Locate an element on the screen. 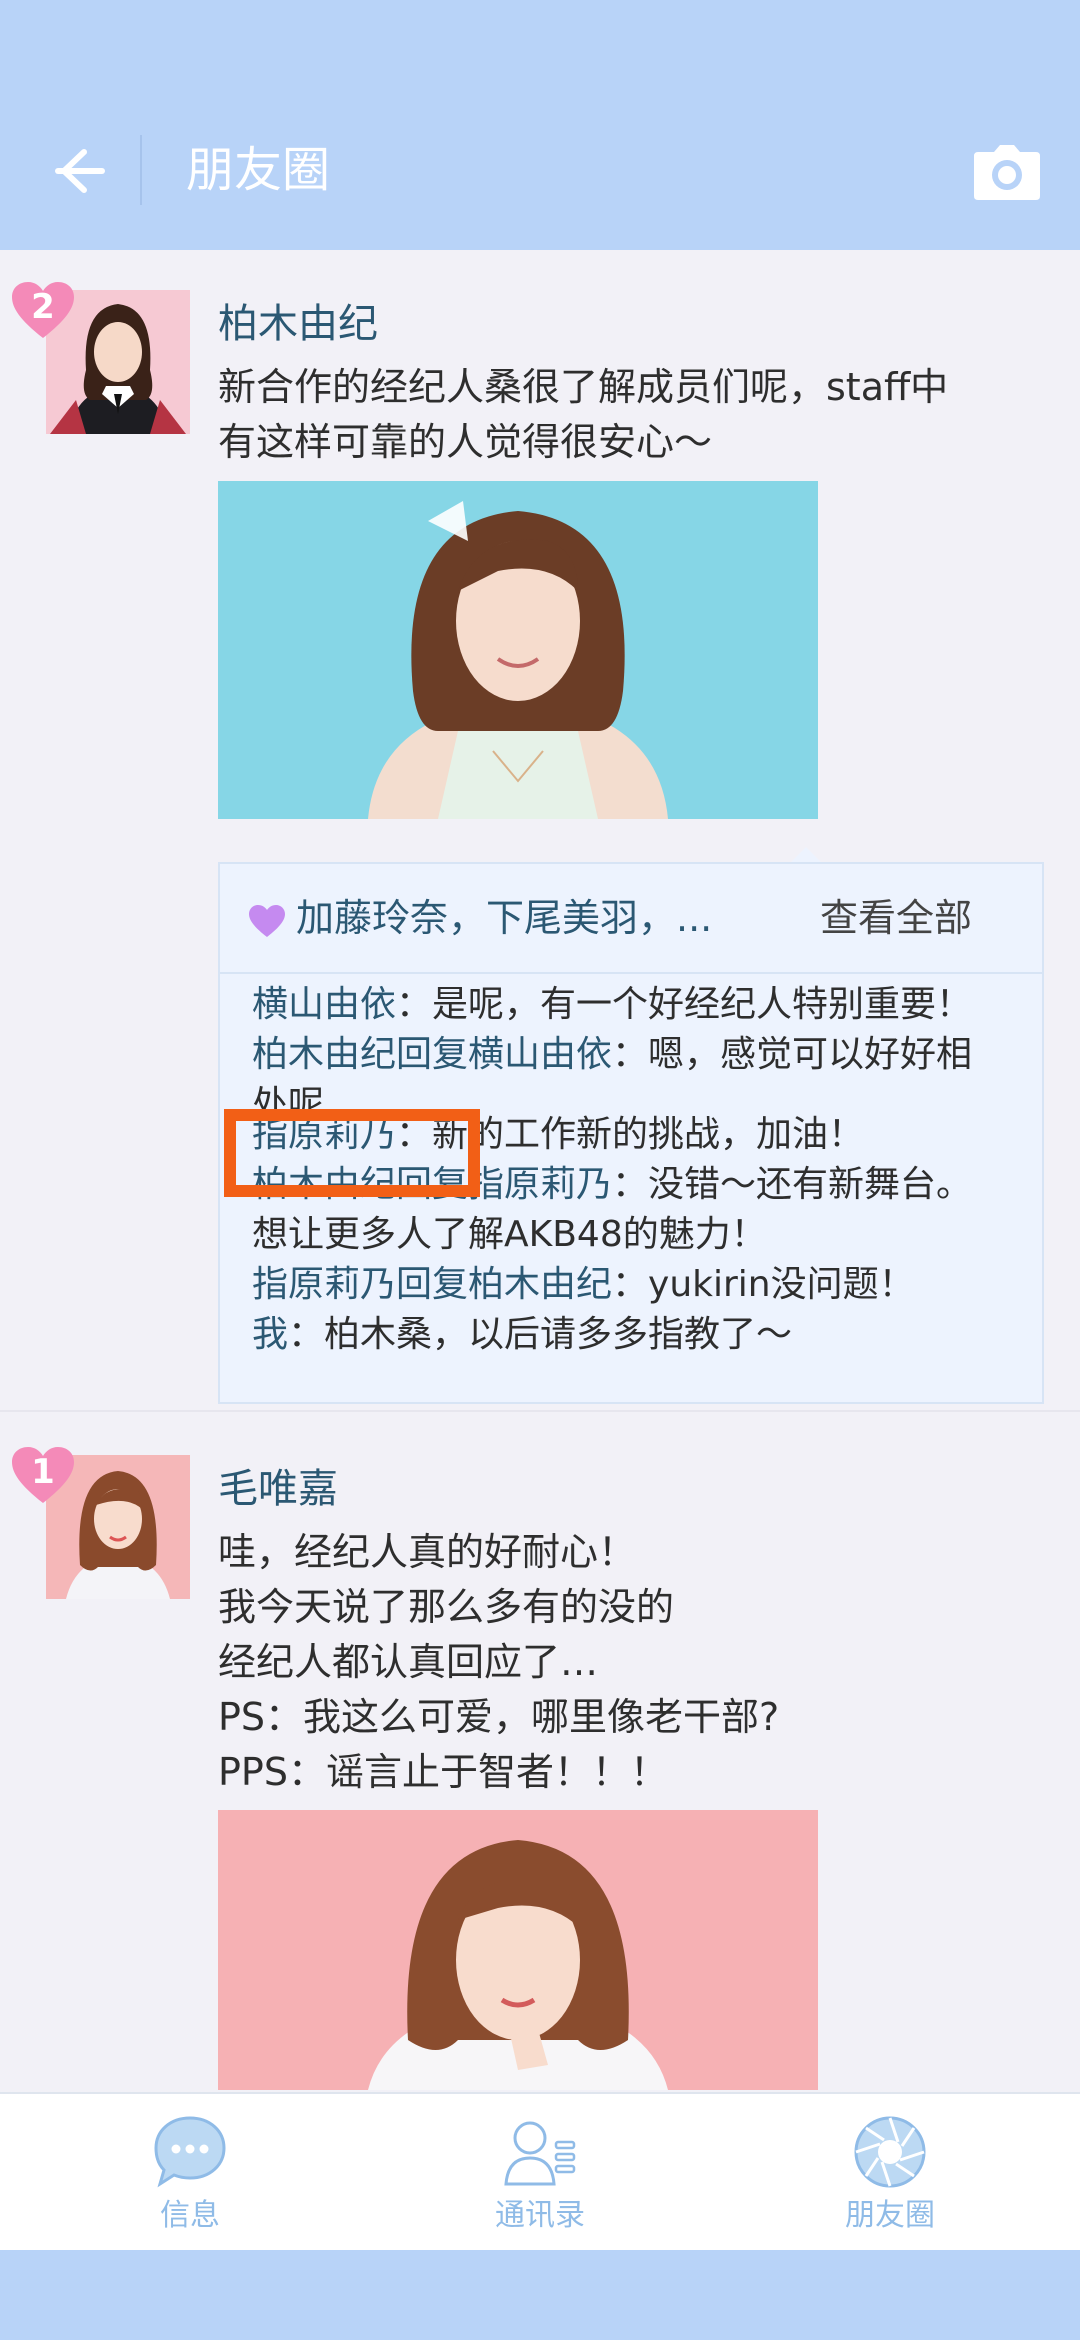  comment-item: 指原莉乃回复柏木由纪：yukirin没问题！ is located at coordinates (642, 1285).